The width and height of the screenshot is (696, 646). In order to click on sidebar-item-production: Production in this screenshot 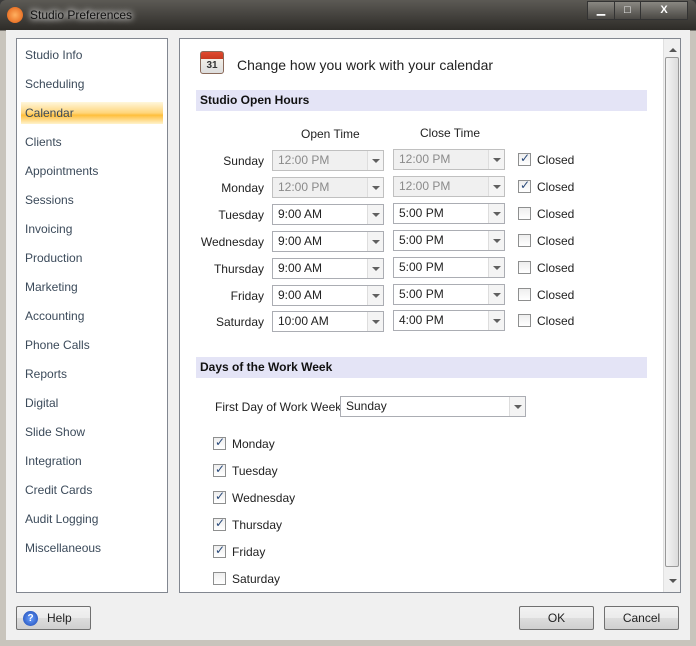, I will do `click(92, 258)`.